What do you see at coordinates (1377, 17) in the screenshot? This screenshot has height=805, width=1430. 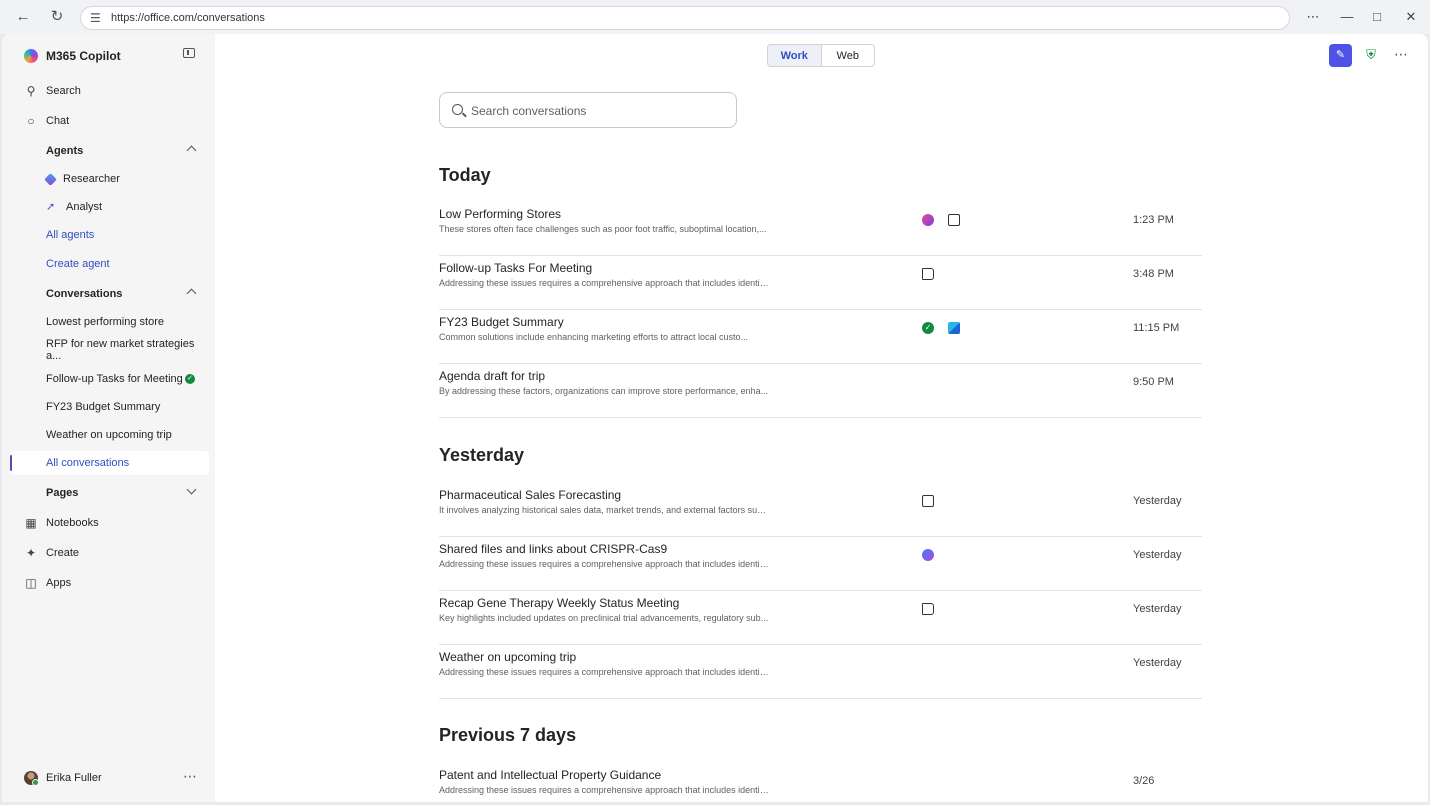 I see `maximize-icon: □` at bounding box center [1377, 17].